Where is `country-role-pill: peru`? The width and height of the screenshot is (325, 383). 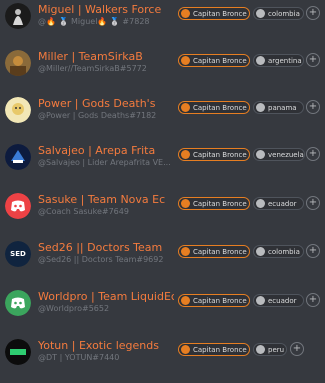
country-role-pill: peru is located at coordinates (270, 349).